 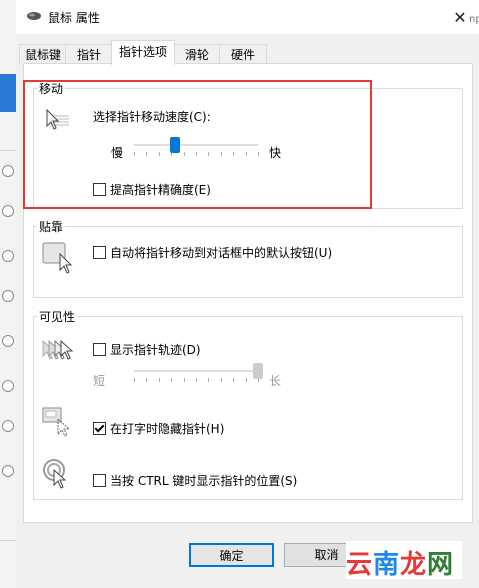 I want to click on background-app-strip, so click(x=8, y=294).